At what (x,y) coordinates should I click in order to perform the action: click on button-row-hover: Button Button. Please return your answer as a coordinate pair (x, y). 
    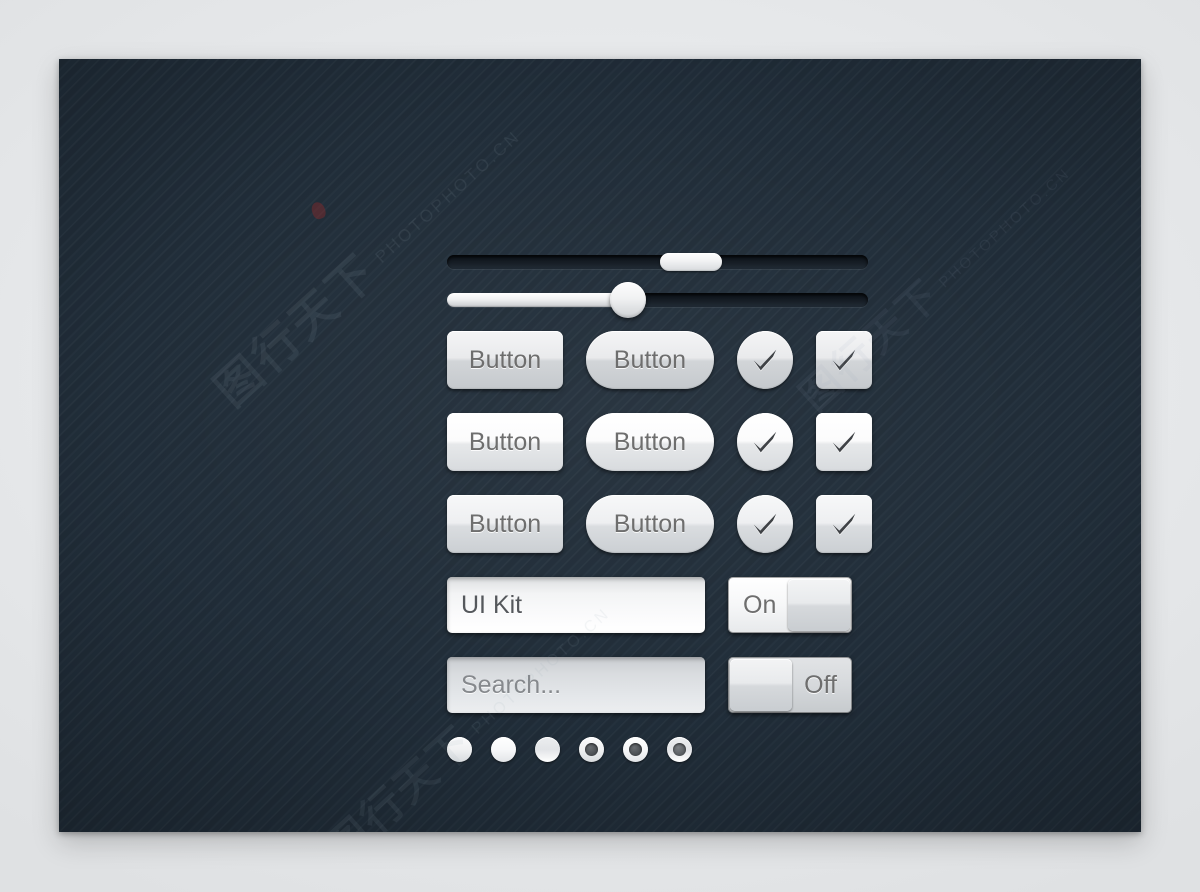
    Looking at the image, I should click on (660, 442).